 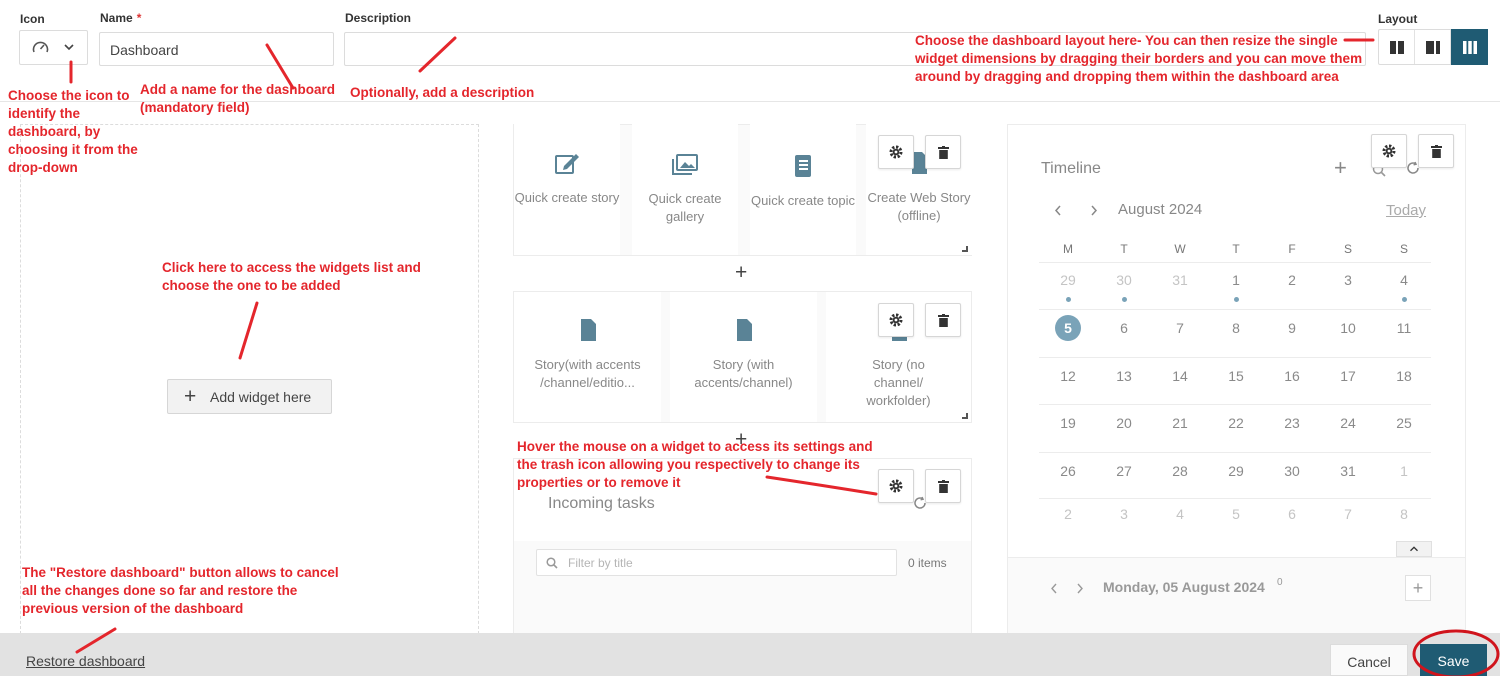 What do you see at coordinates (442, 92) in the screenshot?
I see `annotation-description: Optionally, add a description` at bounding box center [442, 92].